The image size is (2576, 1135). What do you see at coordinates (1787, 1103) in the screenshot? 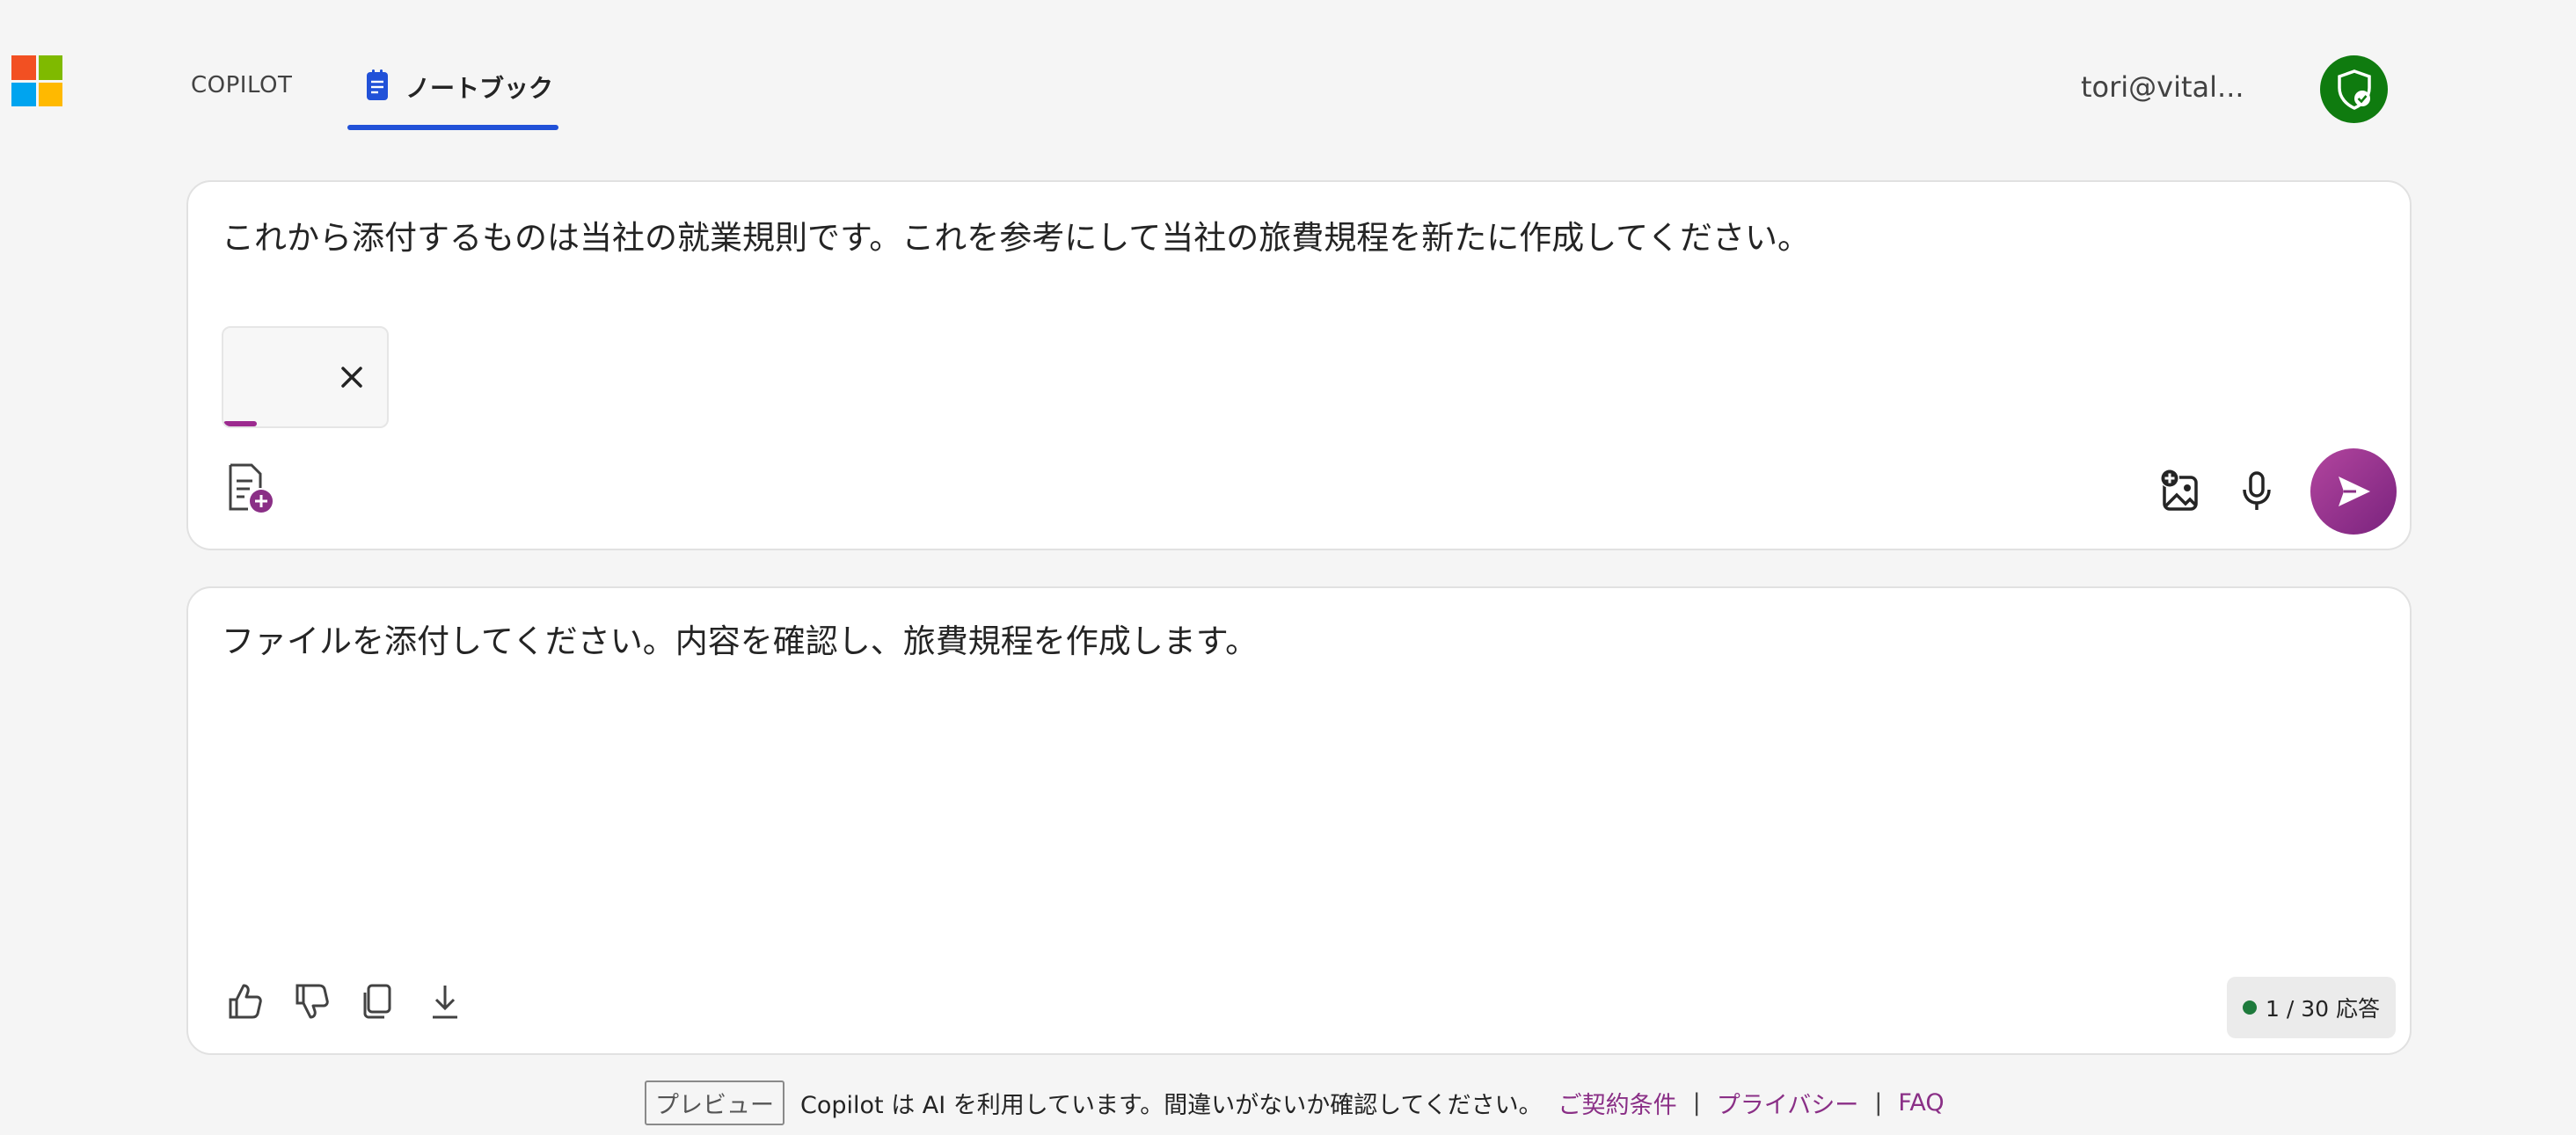
I see `privacy-link: プライバシー` at bounding box center [1787, 1103].